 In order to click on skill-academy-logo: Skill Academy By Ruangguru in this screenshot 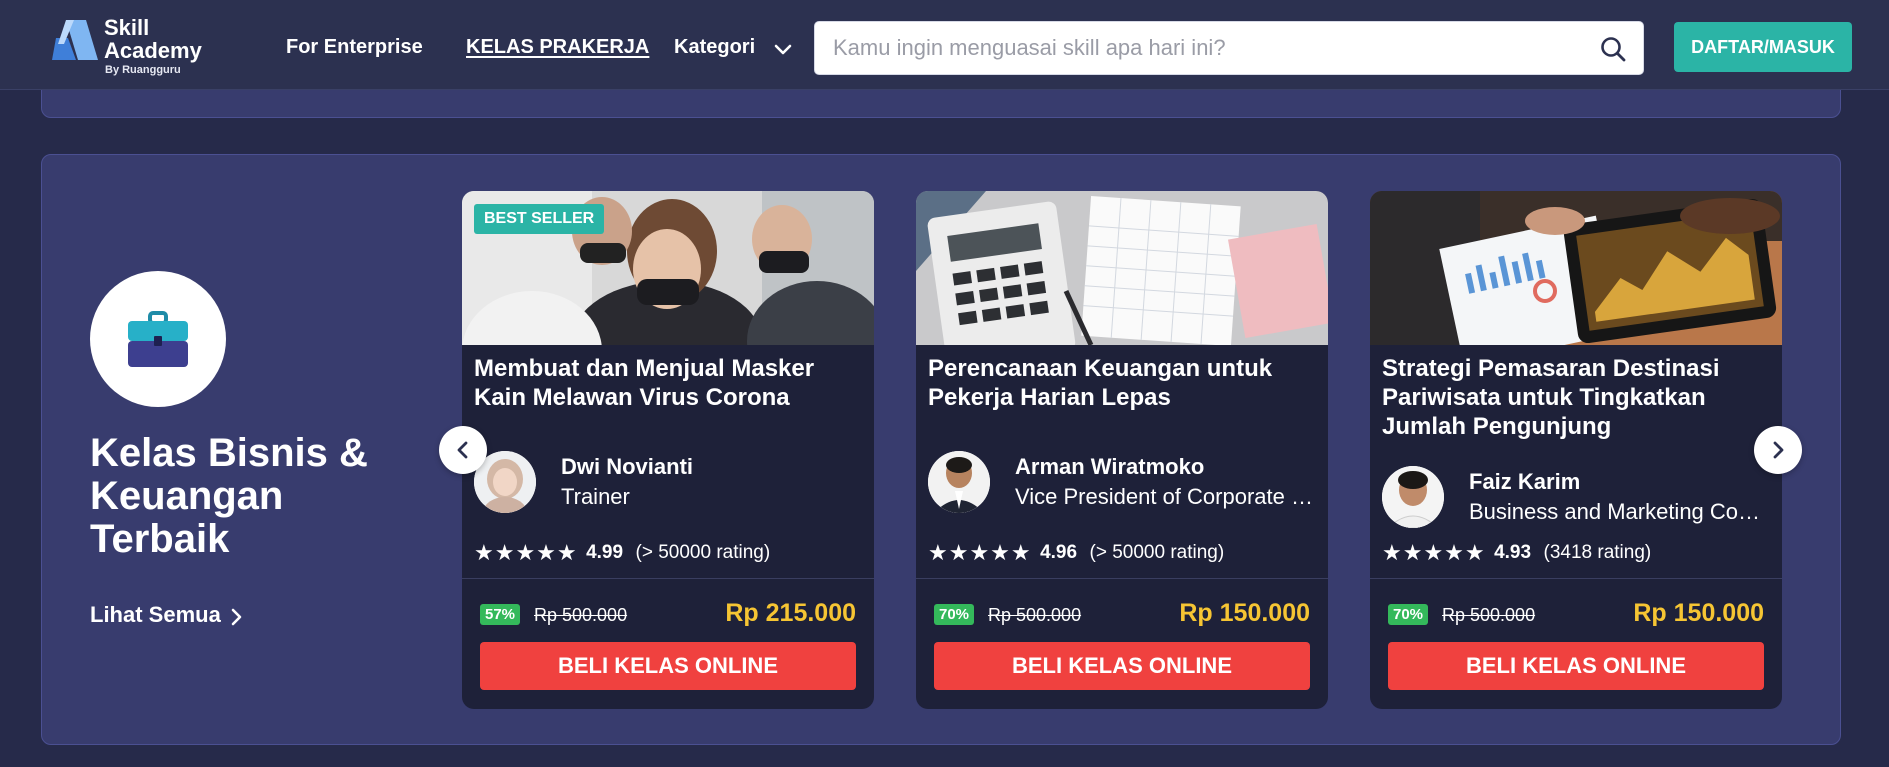, I will do `click(134, 48)`.